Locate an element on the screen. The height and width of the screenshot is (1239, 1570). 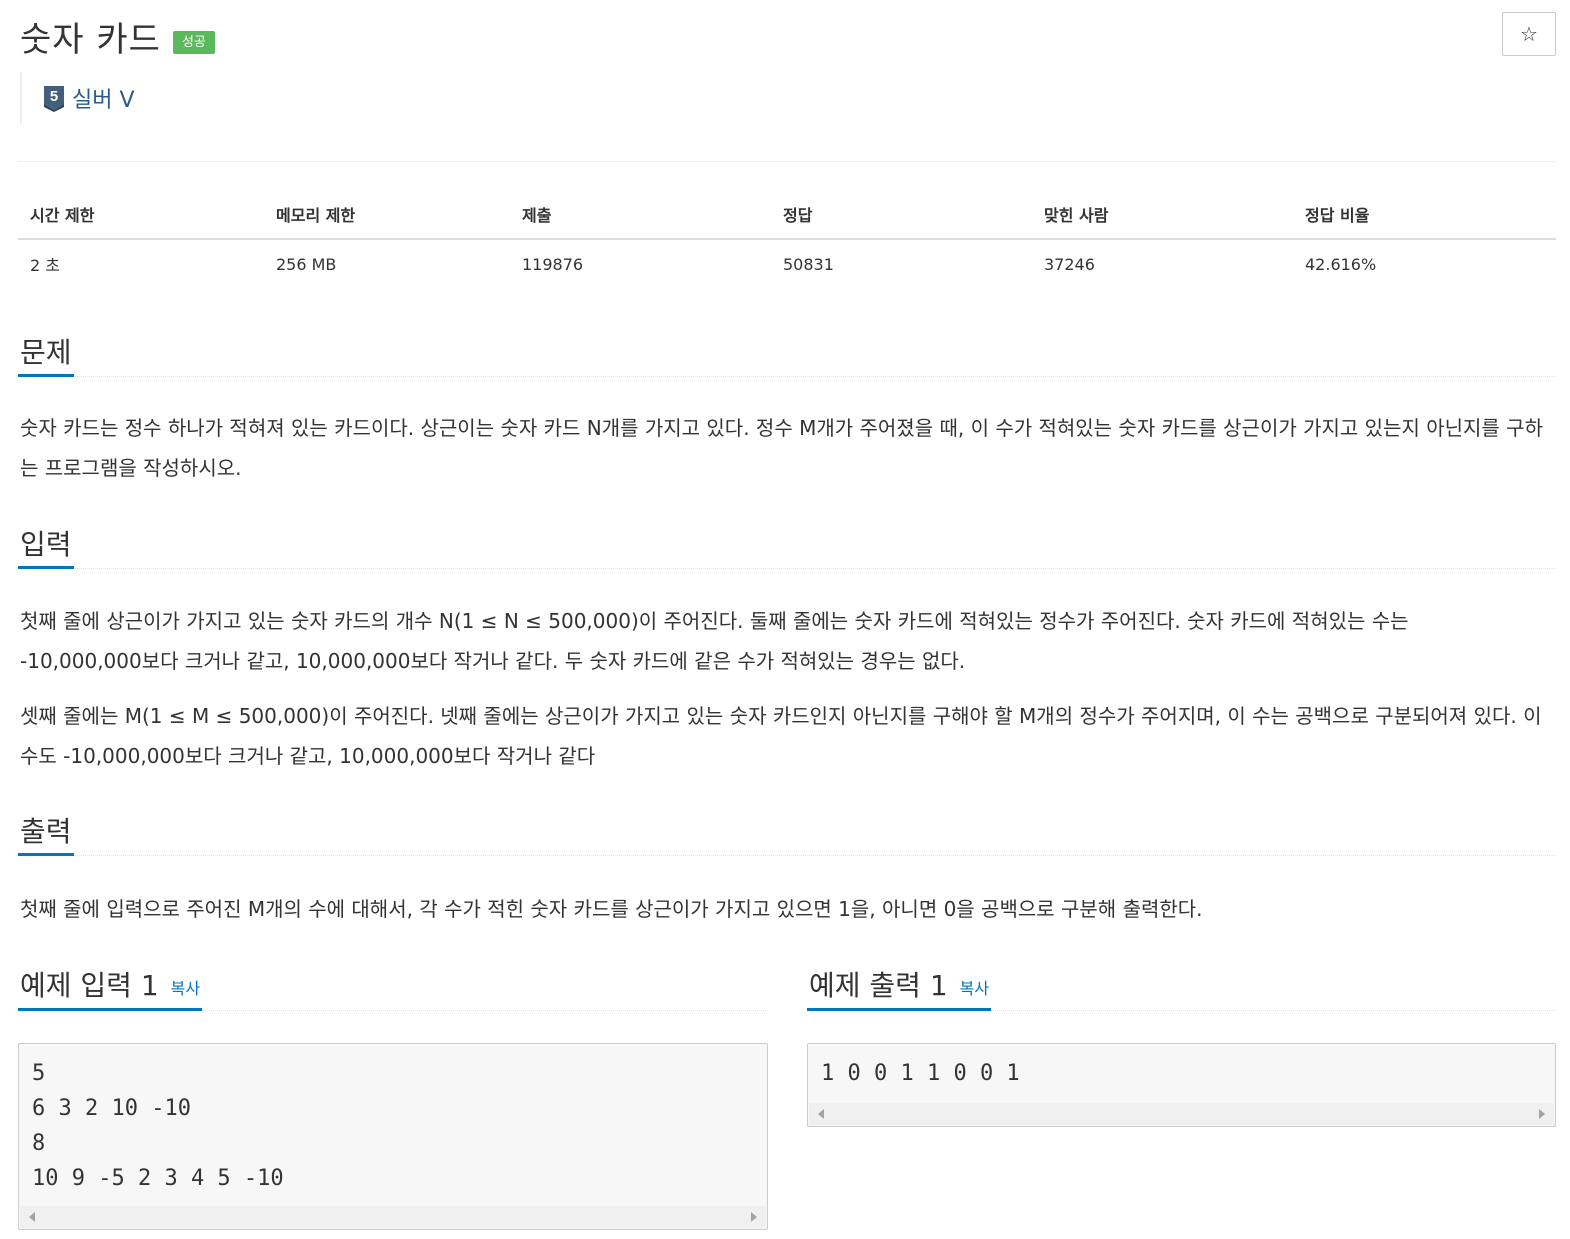
table-row: 2 초 256 MB 119876 50831 37246 42.616% is located at coordinates (787, 263).